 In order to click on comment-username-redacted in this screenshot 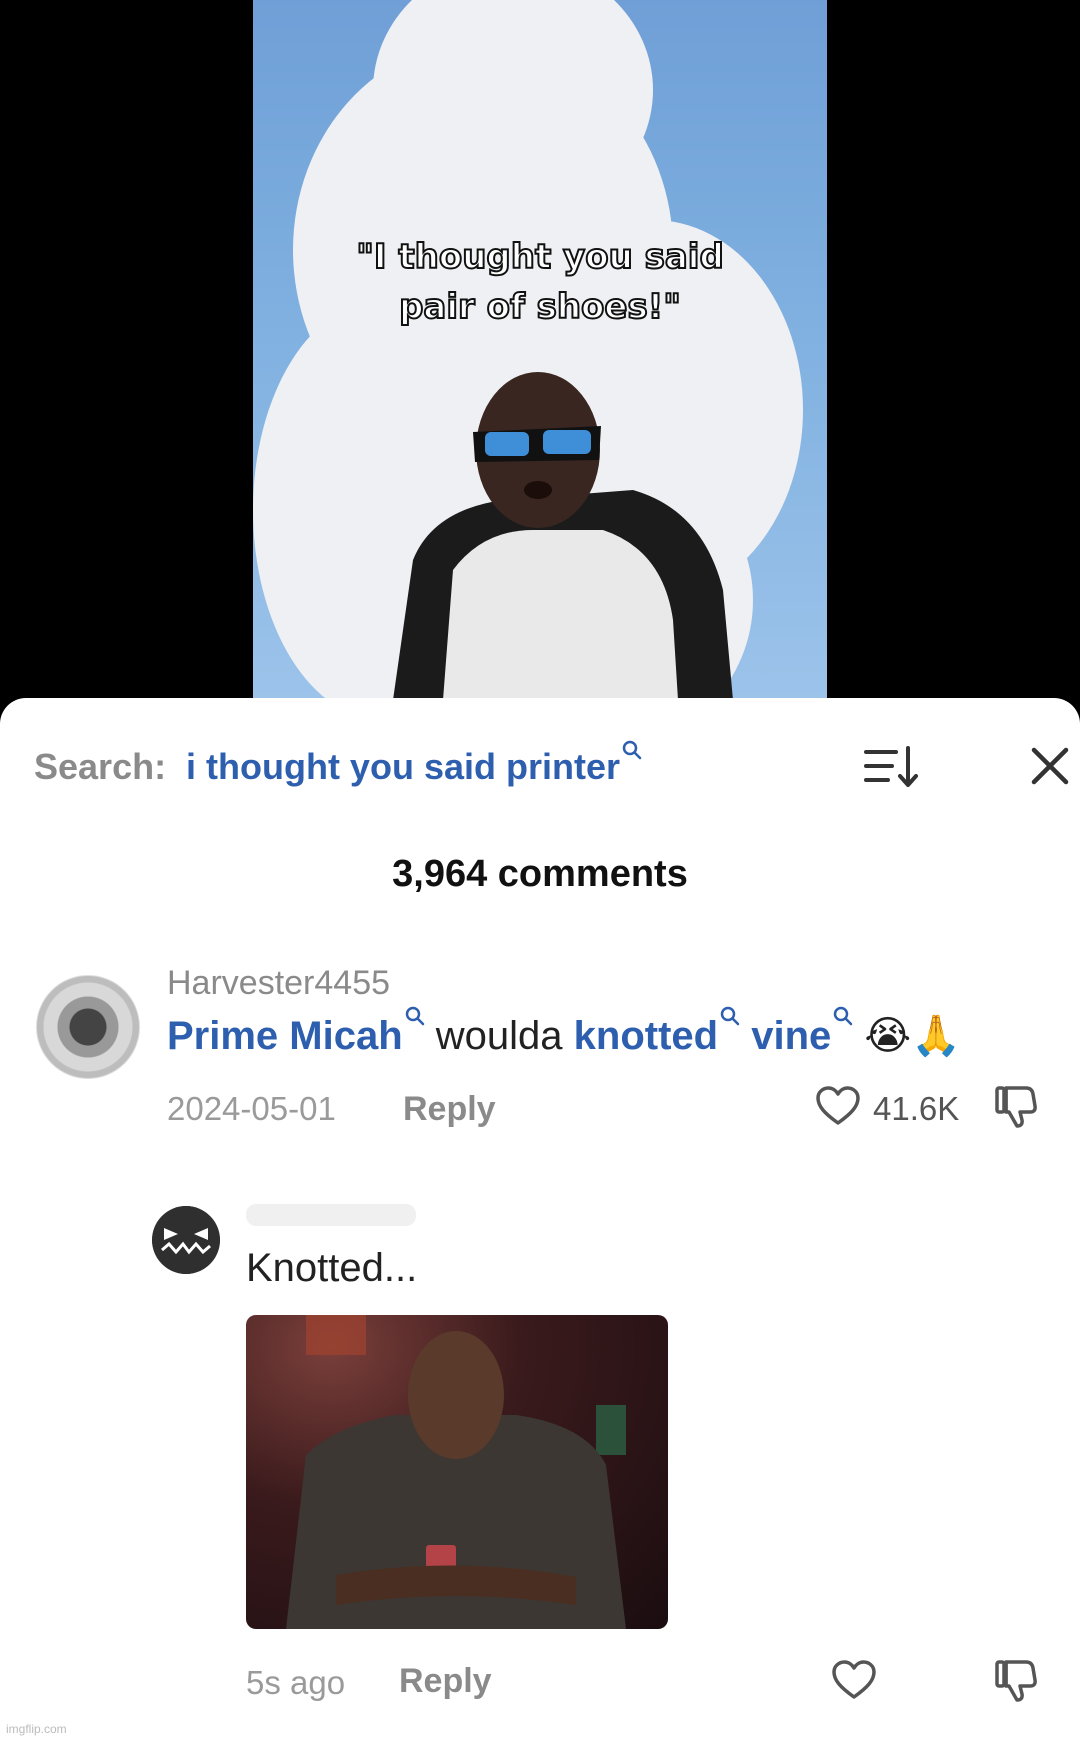, I will do `click(331, 1215)`.